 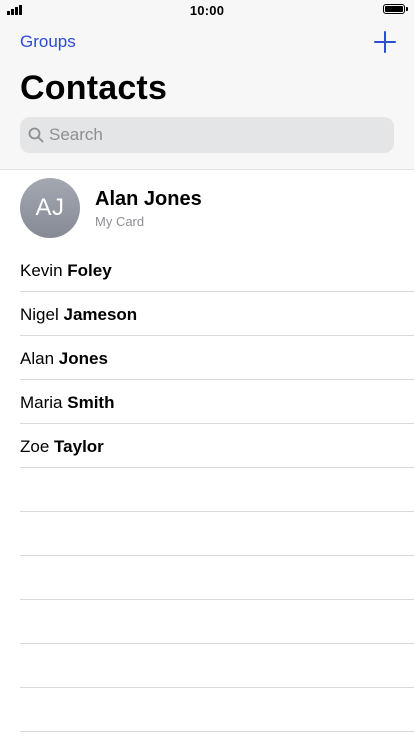 What do you see at coordinates (148, 199) in the screenshot?
I see `my-card-name: Alan Jones` at bounding box center [148, 199].